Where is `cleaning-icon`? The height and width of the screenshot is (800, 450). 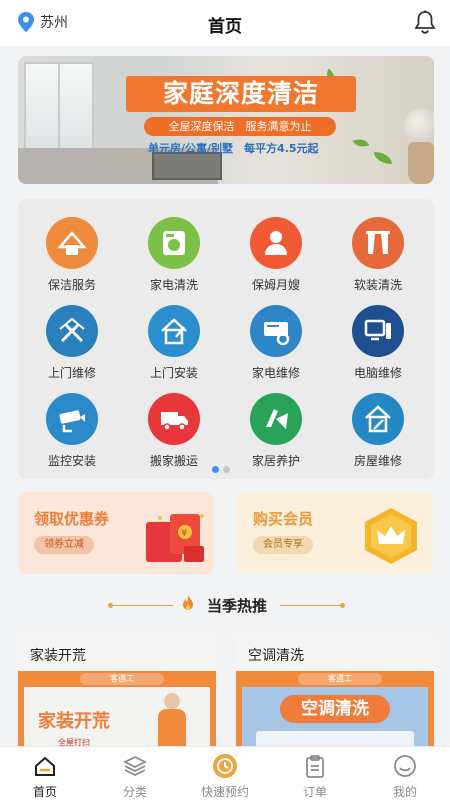 cleaning-icon is located at coordinates (72, 243).